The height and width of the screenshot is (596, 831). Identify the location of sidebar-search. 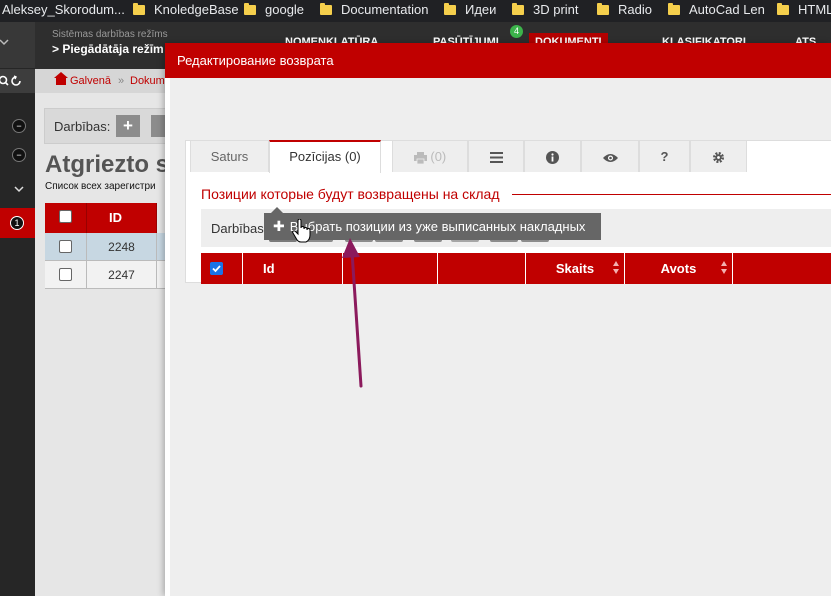
(17, 81).